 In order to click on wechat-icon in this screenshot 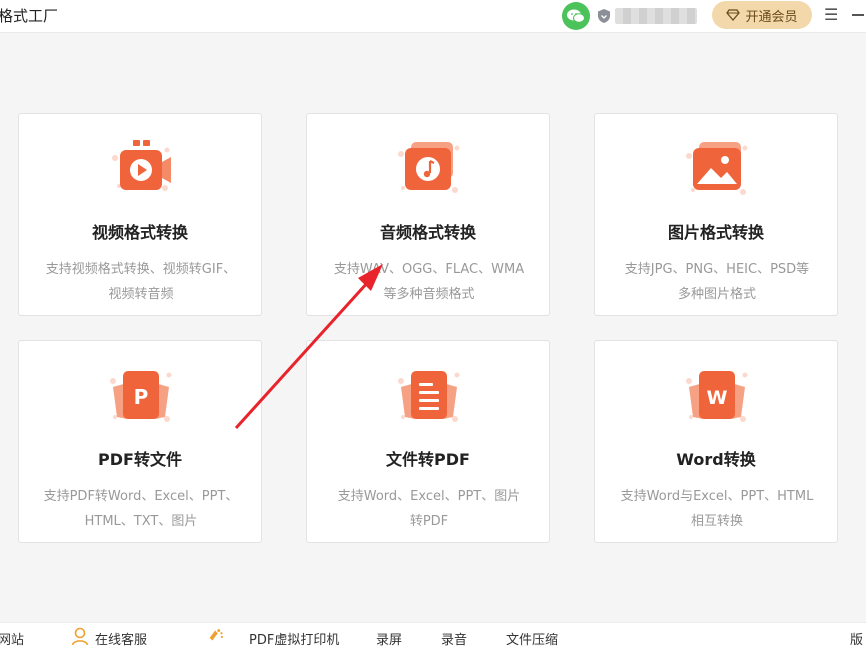, I will do `click(576, 16)`.